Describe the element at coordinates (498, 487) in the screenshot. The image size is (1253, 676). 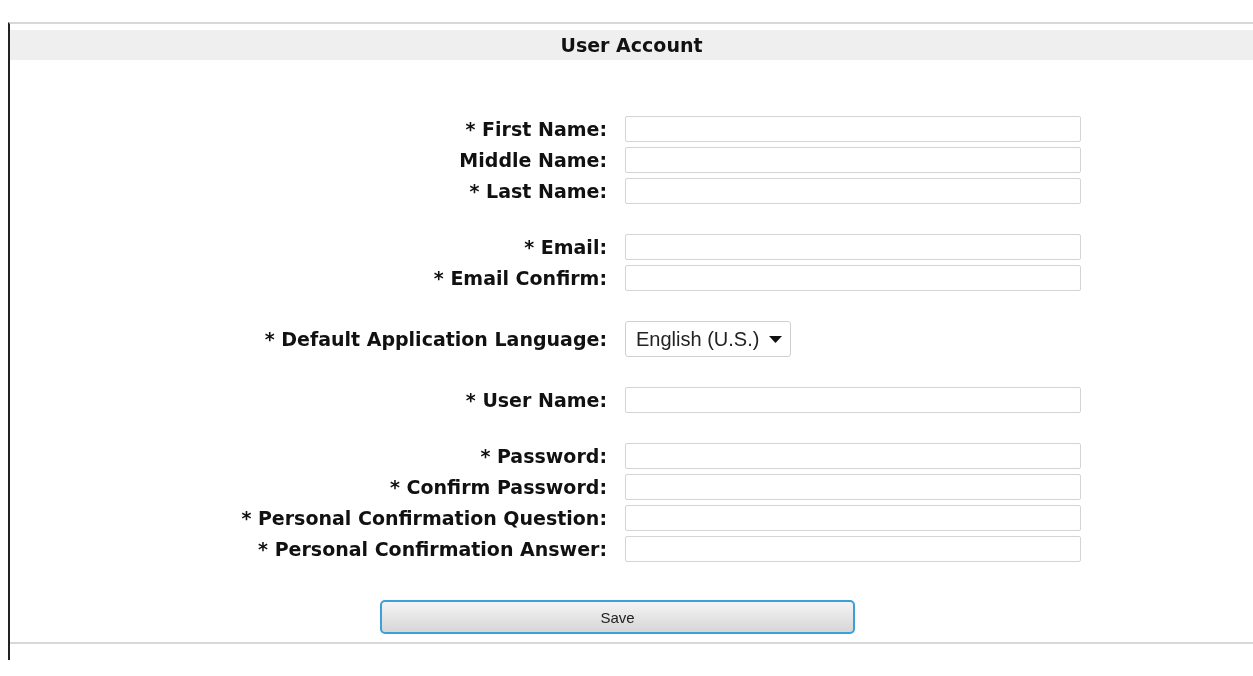
I see `field-label: * Confirm Password:` at that location.